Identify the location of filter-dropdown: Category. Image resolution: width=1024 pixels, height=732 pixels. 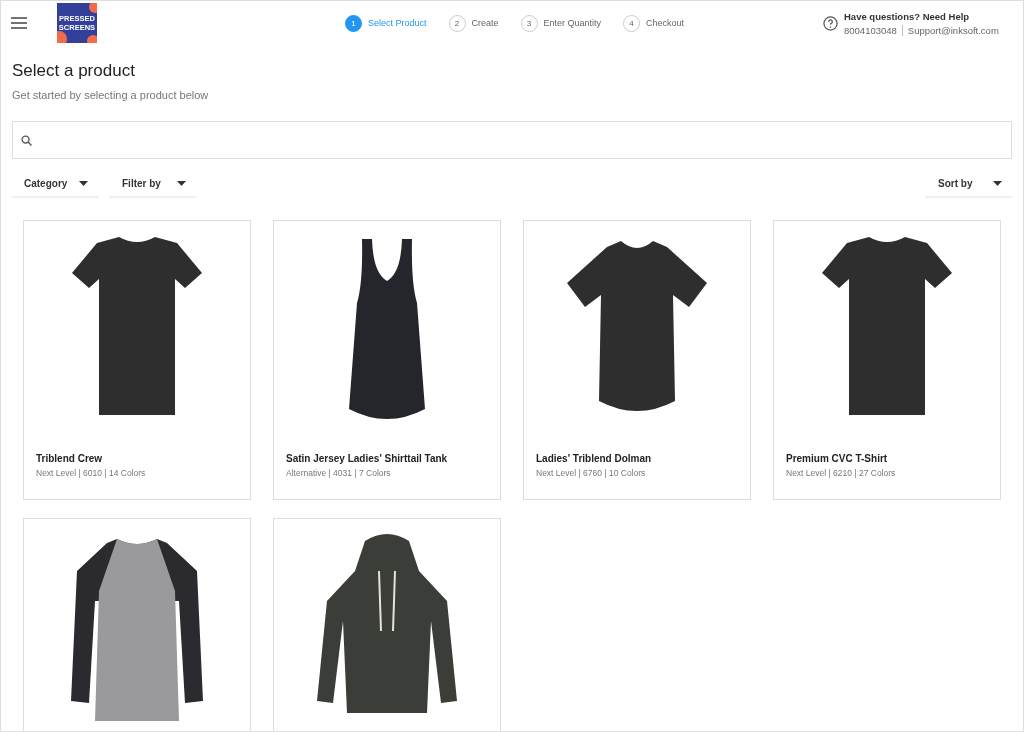
(55, 184).